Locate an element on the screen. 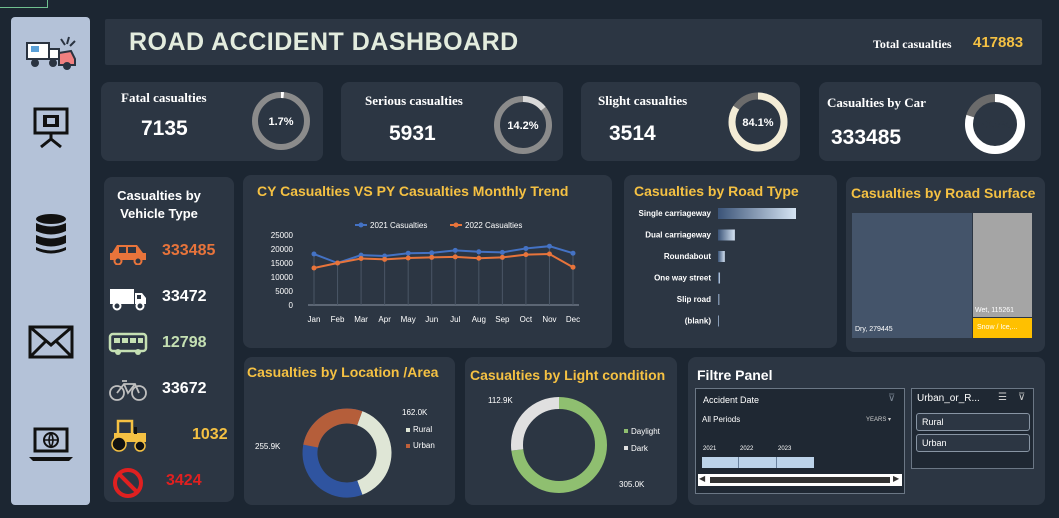 The height and width of the screenshot is (518, 1059). vehicle-title-line1: Casualties by is located at coordinates (159, 195).